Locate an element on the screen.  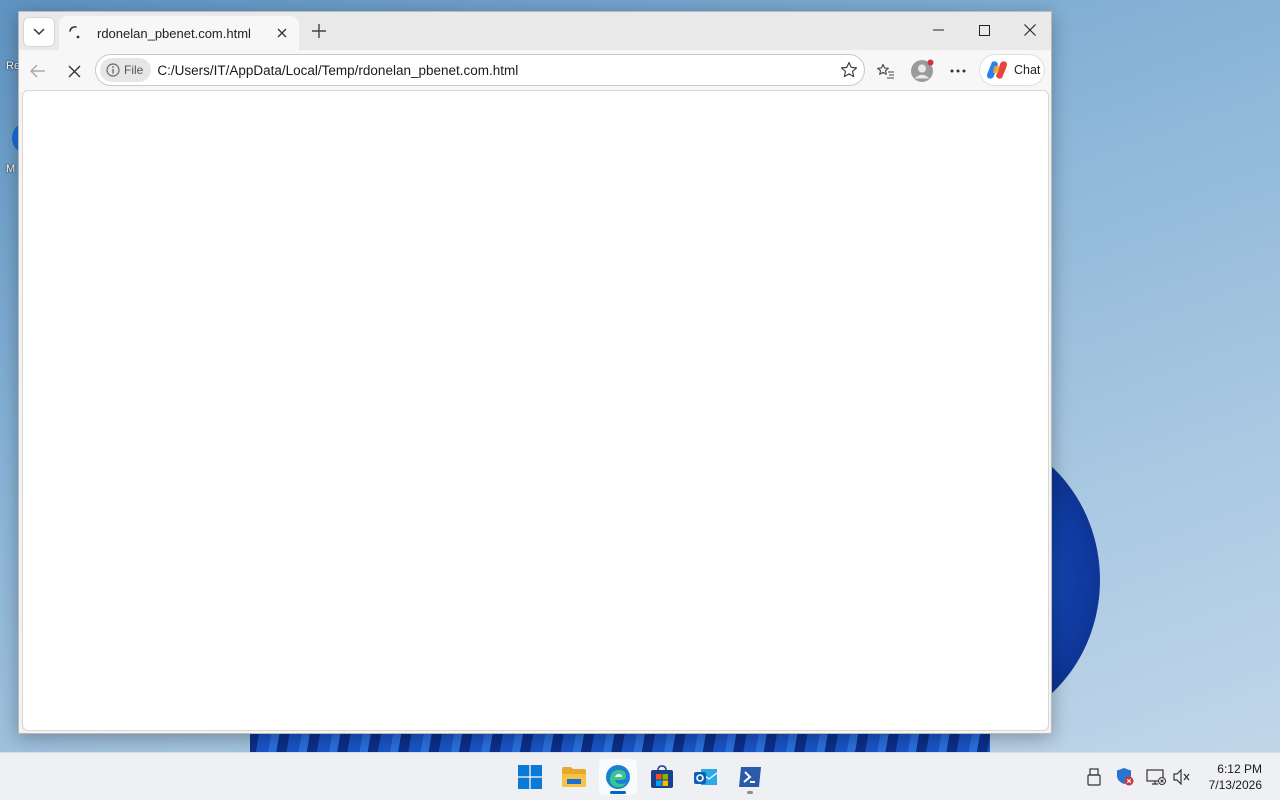
back-arrow-icon is located at coordinates (37, 71).